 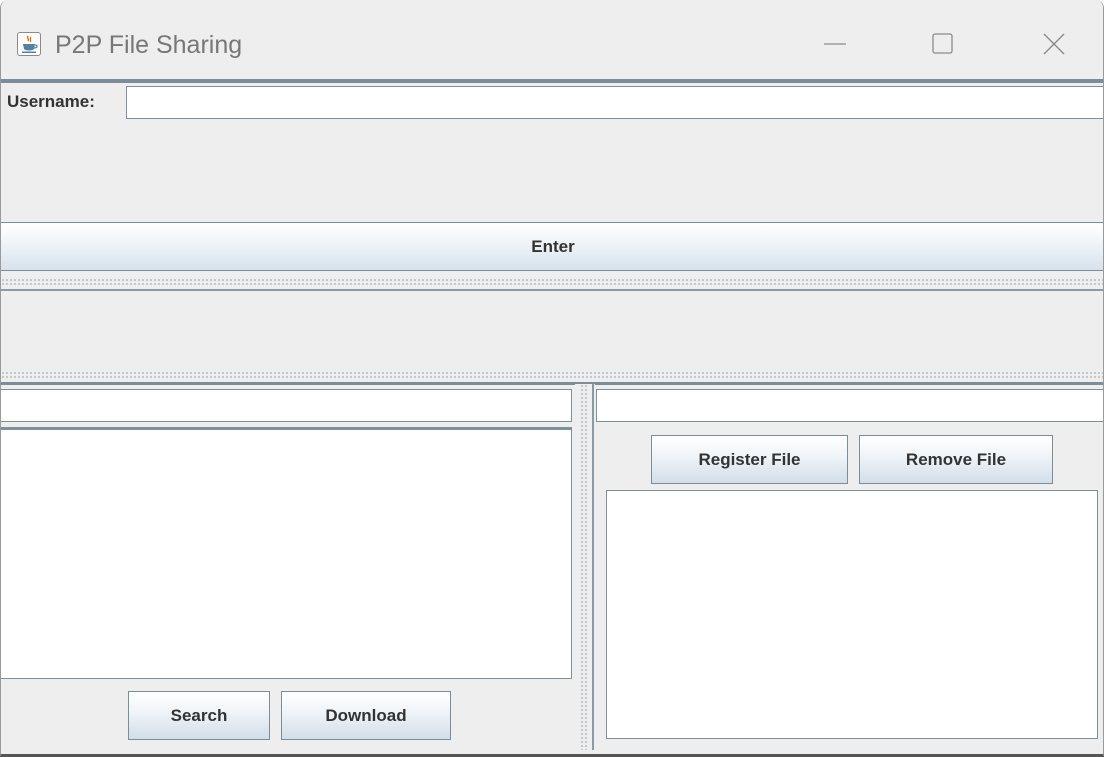 What do you see at coordinates (286, 405) in the screenshot?
I see `search-input` at bounding box center [286, 405].